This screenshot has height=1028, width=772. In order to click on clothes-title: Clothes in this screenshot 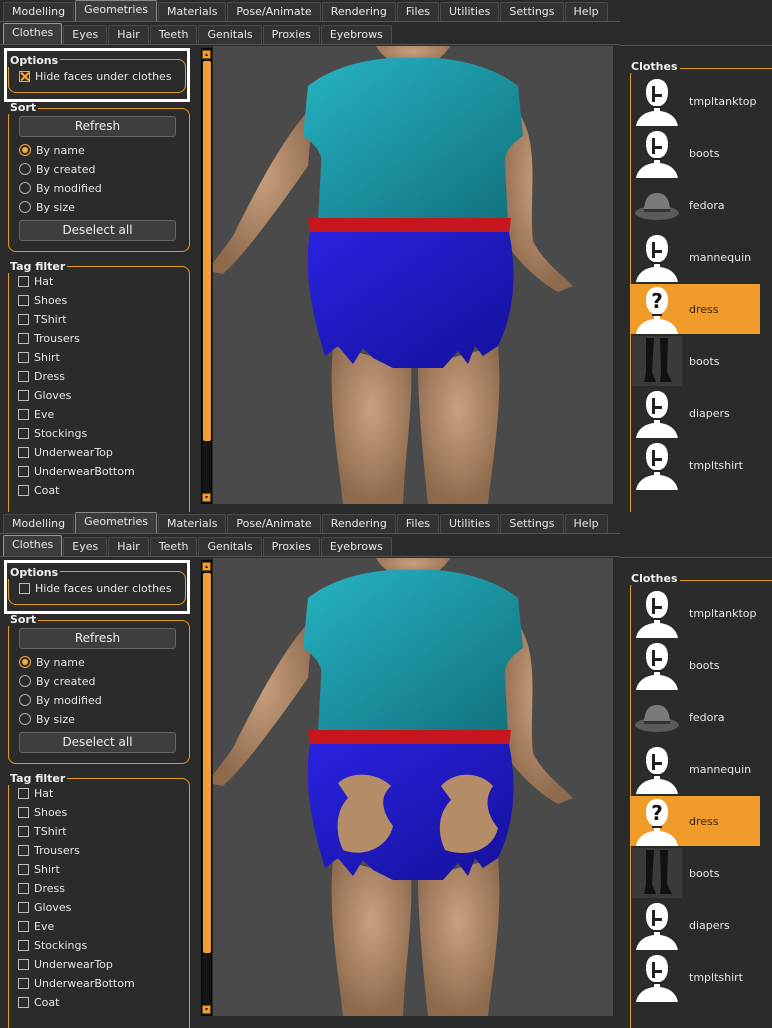, I will do `click(654, 578)`.